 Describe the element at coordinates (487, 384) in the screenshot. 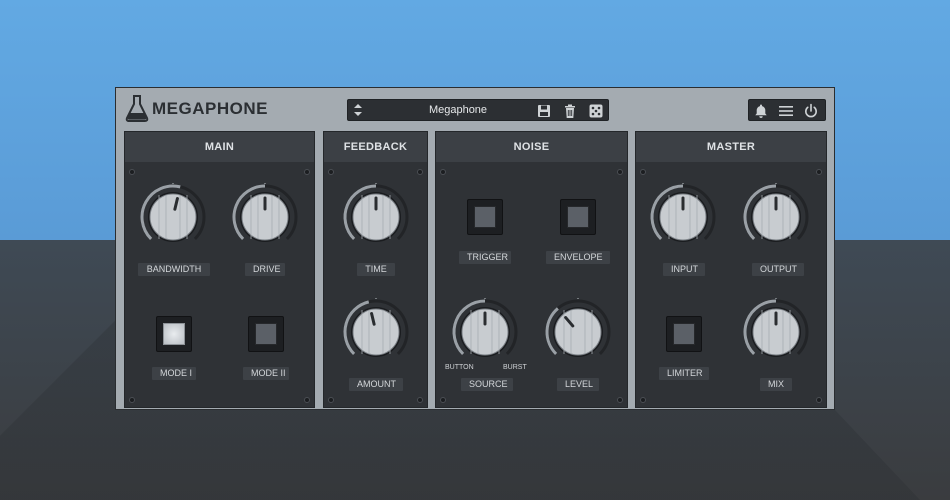

I see `source-label: SOURCE` at that location.